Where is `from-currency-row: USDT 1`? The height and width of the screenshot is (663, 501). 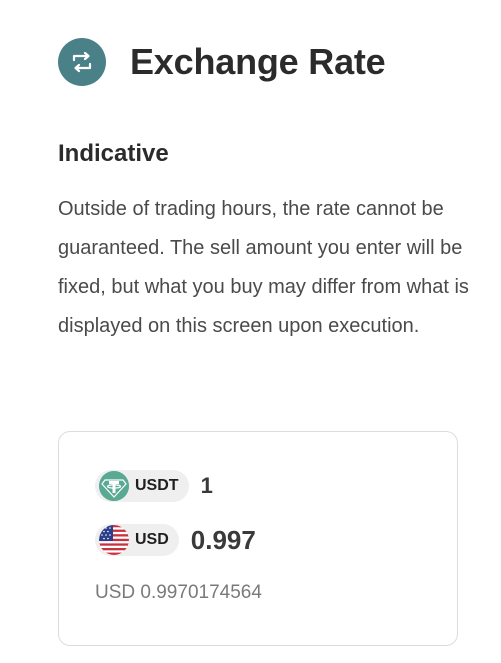 from-currency-row: USDT 1 is located at coordinates (154, 486).